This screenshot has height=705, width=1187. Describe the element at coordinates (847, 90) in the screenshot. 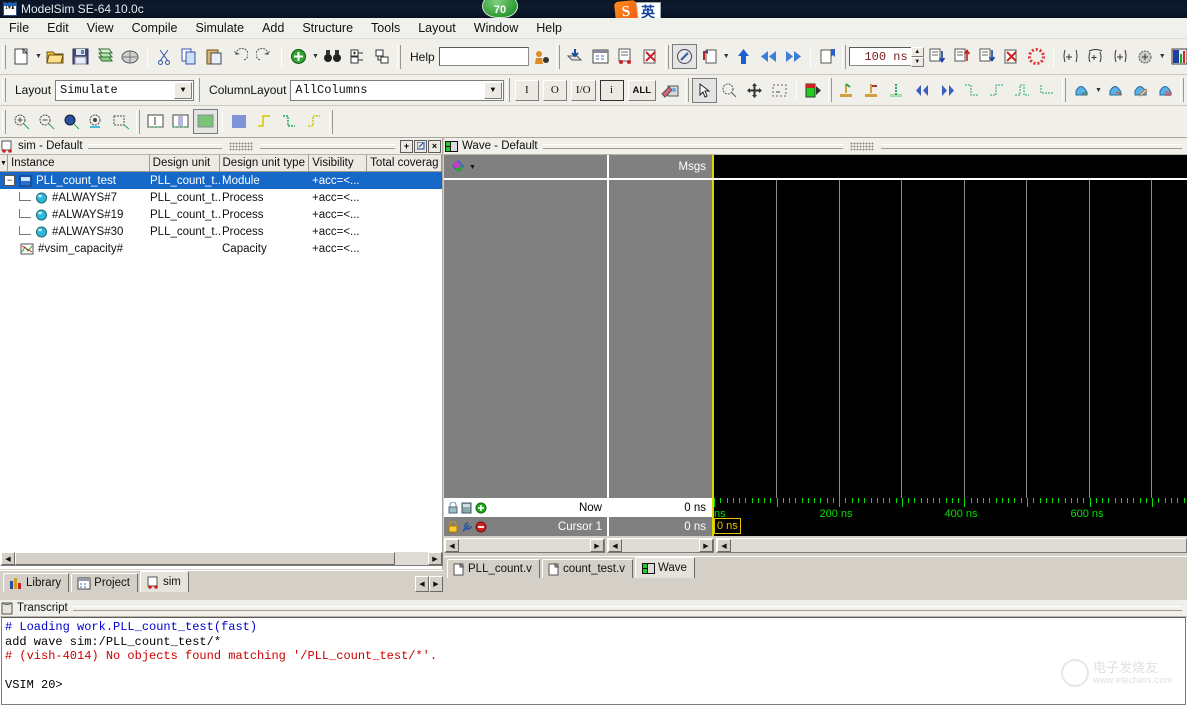

I see `insert-cursor-icon` at that location.